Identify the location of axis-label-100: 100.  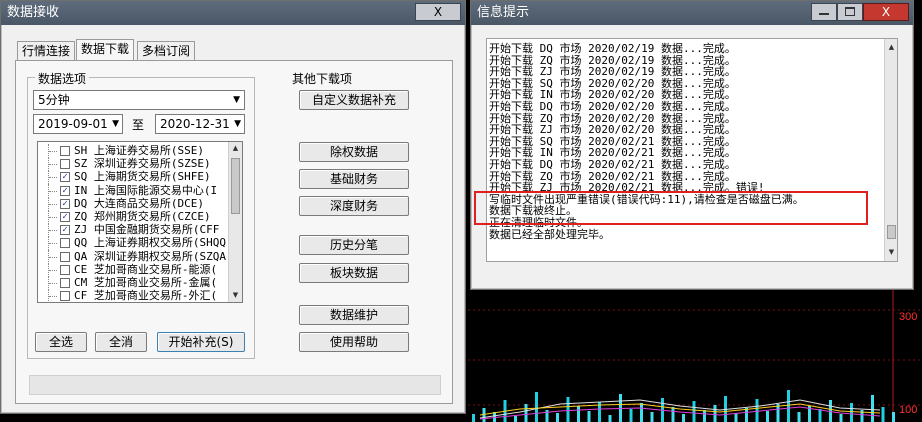
(908, 410).